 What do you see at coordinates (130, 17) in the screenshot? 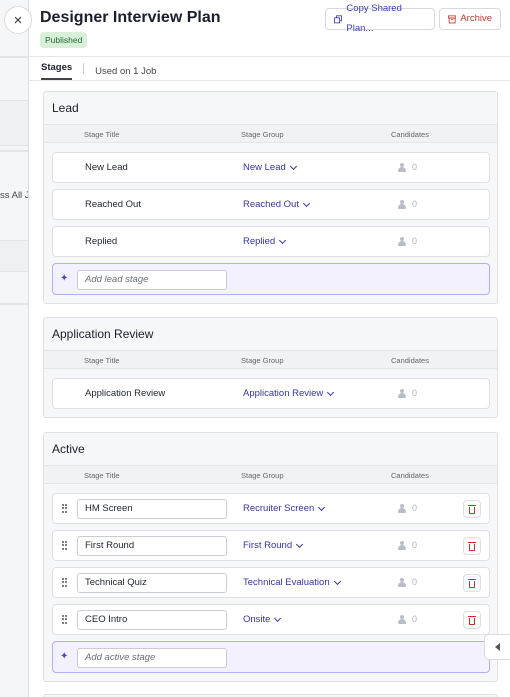
I see `page-title: Designer Interview Plan` at bounding box center [130, 17].